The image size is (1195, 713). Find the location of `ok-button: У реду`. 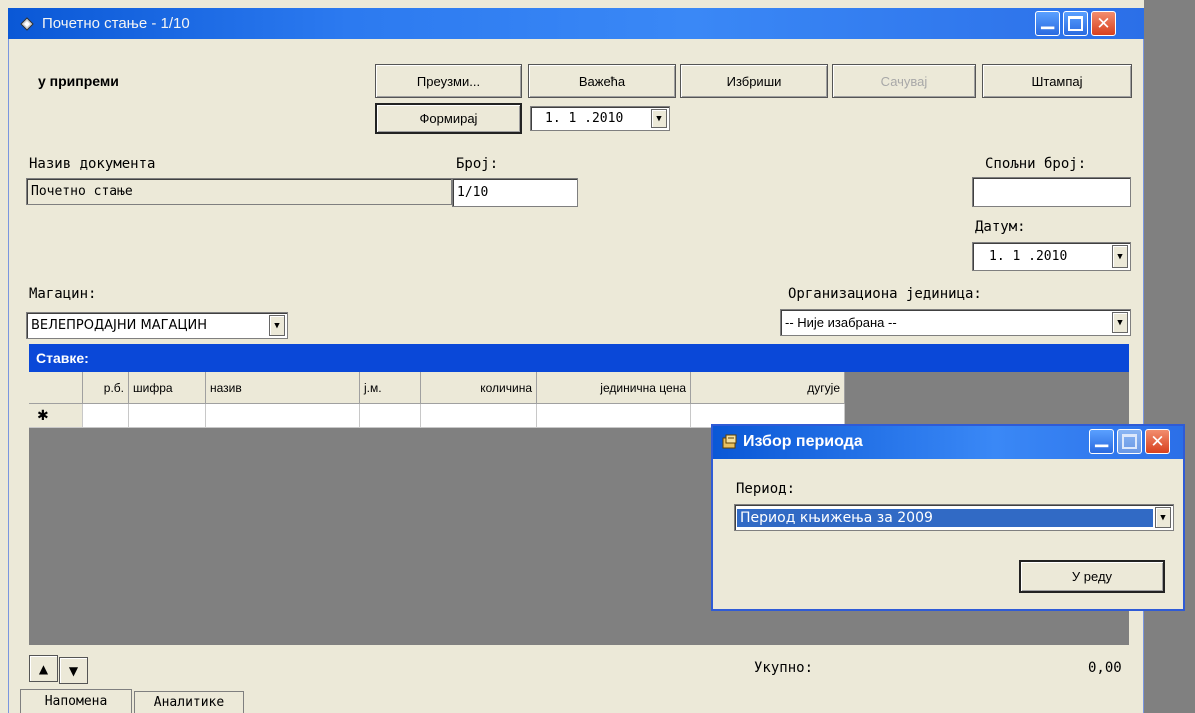

ok-button: У реду is located at coordinates (1092, 576).